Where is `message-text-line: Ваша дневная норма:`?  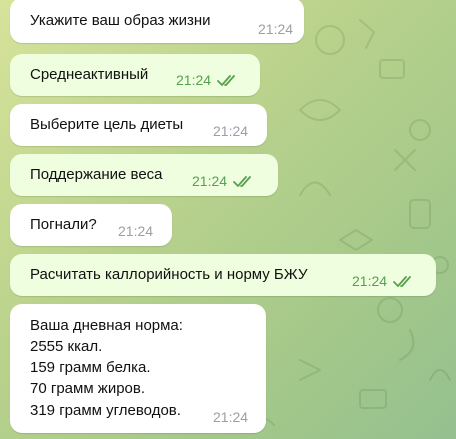
message-text-line: Ваша дневная норма: is located at coordinates (106, 325).